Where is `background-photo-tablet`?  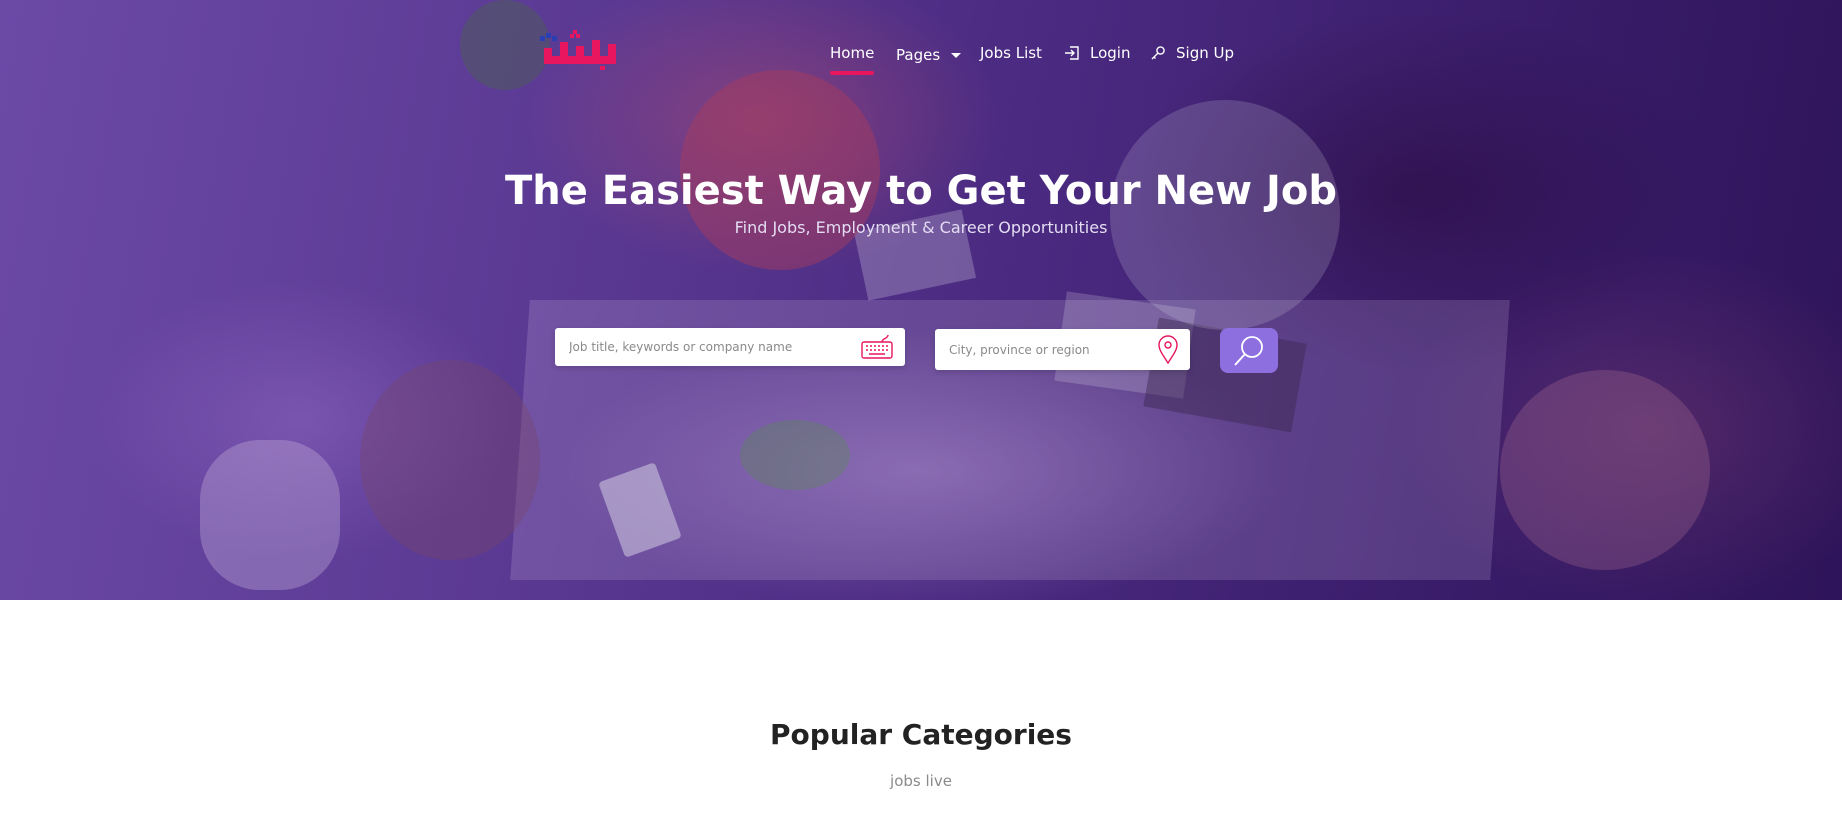 background-photo-tablet is located at coordinates (640, 510).